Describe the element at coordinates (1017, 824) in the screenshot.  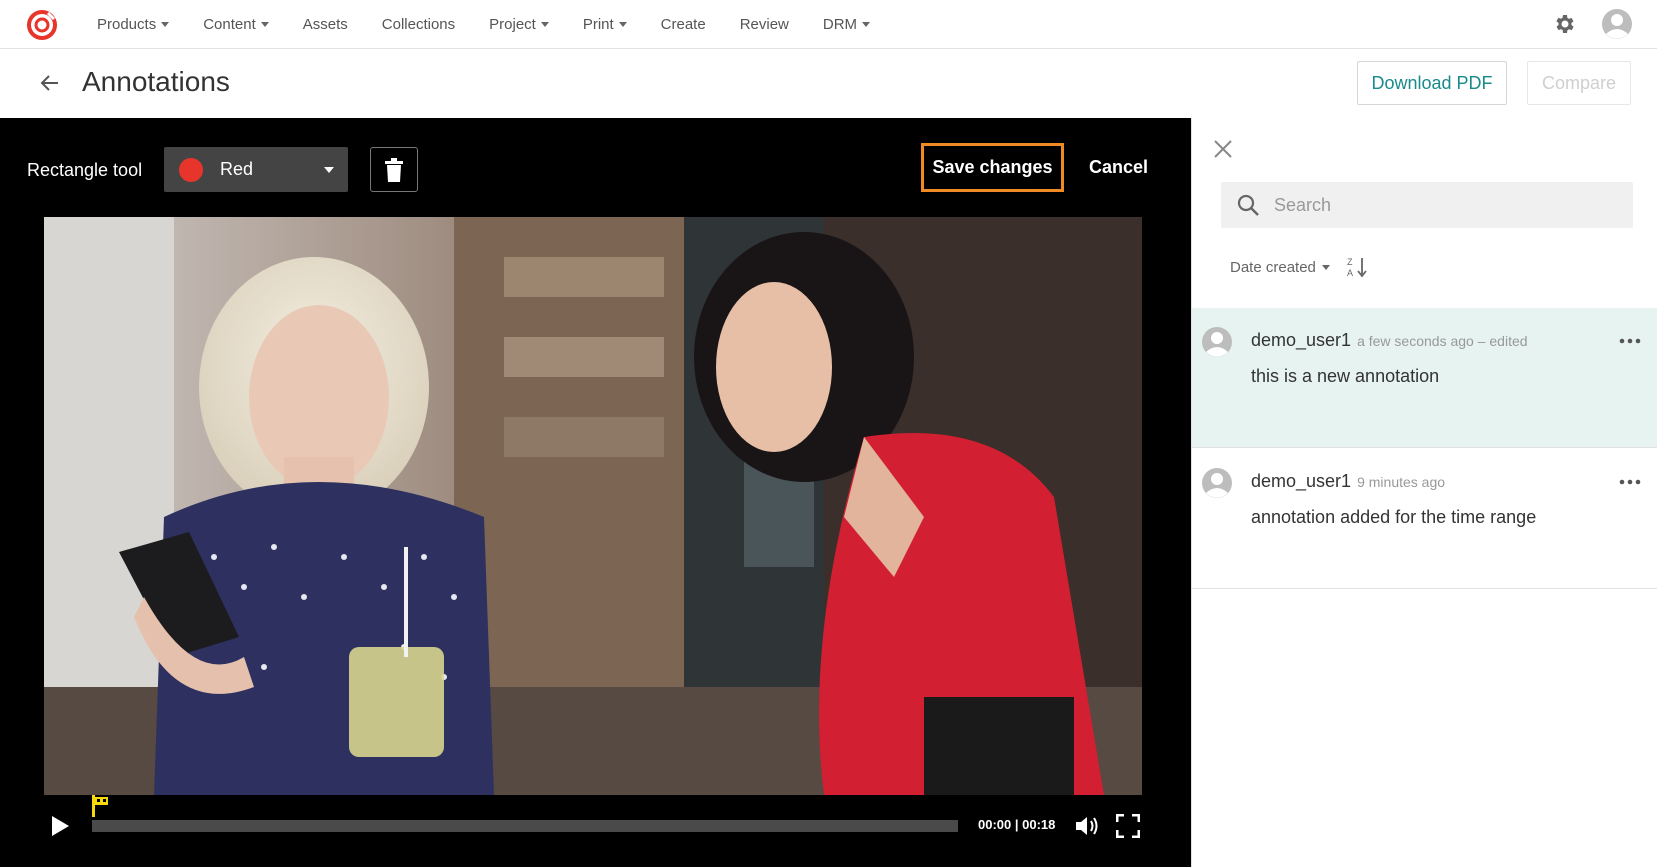
I see `time-display: 00:00 | 00:18` at that location.